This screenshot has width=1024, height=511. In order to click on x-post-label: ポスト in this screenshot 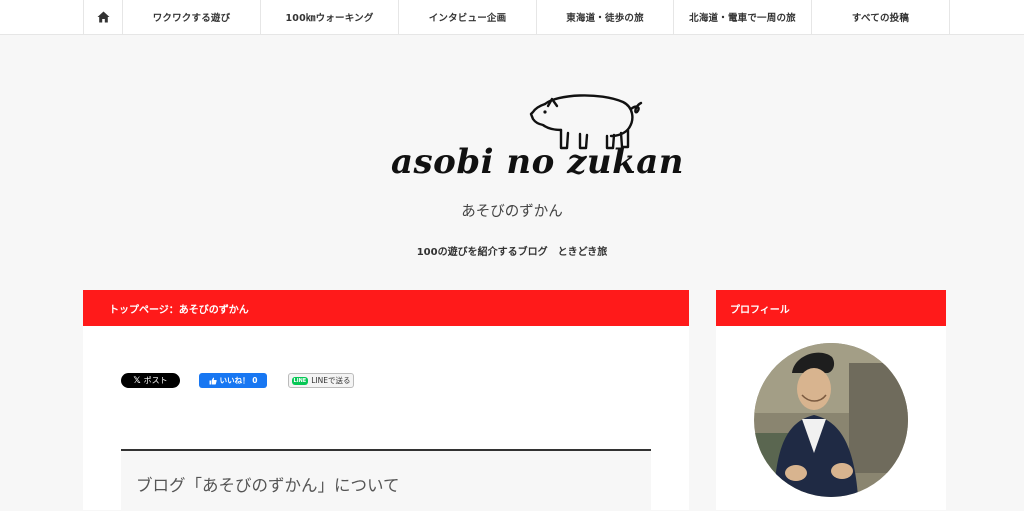, I will do `click(155, 380)`.